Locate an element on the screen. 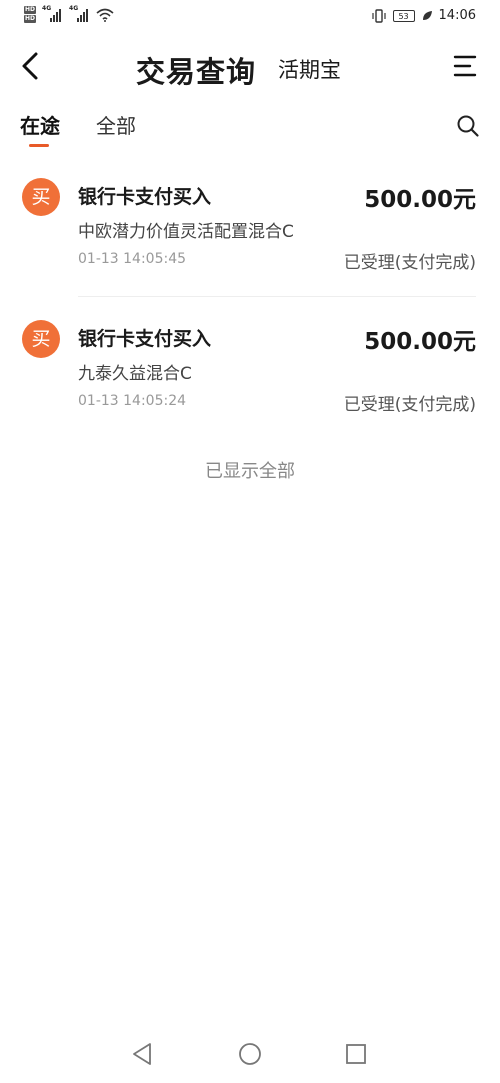 This screenshot has height=1083, width=500. transaction-time: 01-13 14:05:45 is located at coordinates (132, 259).